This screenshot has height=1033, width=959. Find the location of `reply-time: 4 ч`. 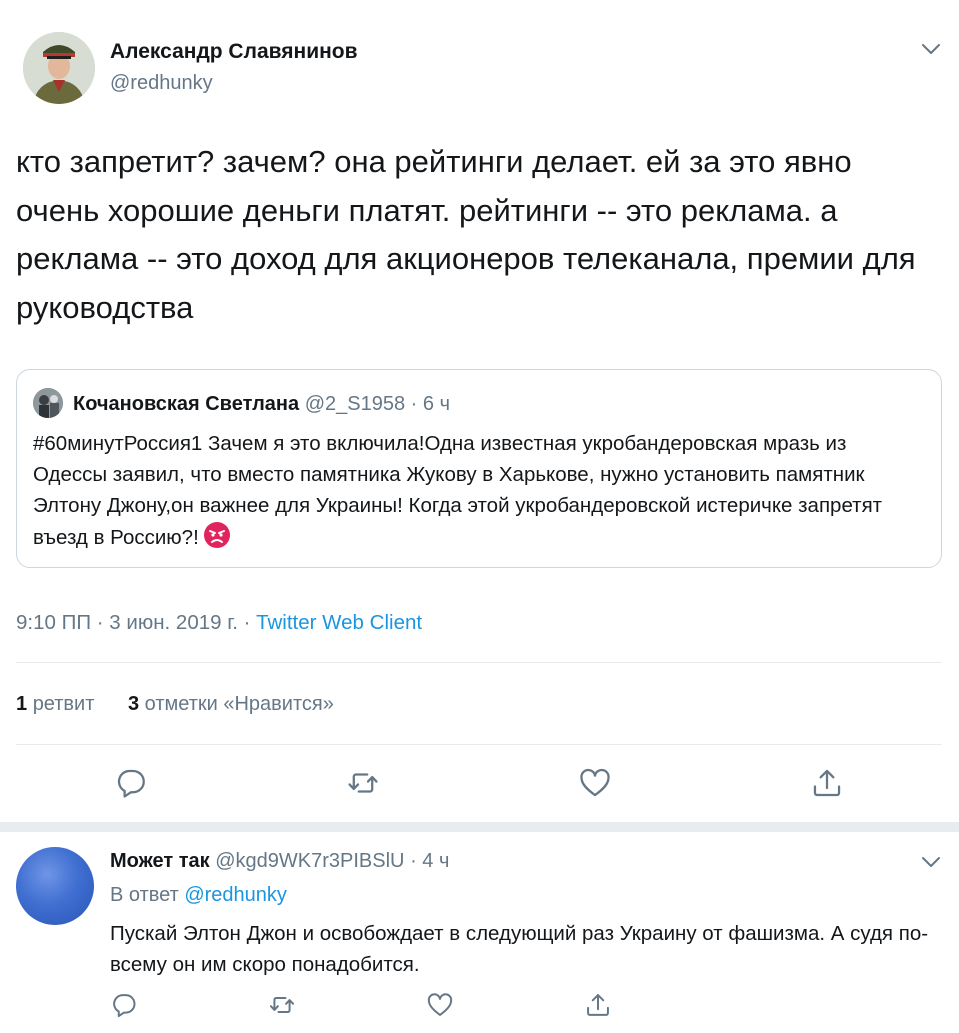

reply-time: 4 ч is located at coordinates (435, 861).